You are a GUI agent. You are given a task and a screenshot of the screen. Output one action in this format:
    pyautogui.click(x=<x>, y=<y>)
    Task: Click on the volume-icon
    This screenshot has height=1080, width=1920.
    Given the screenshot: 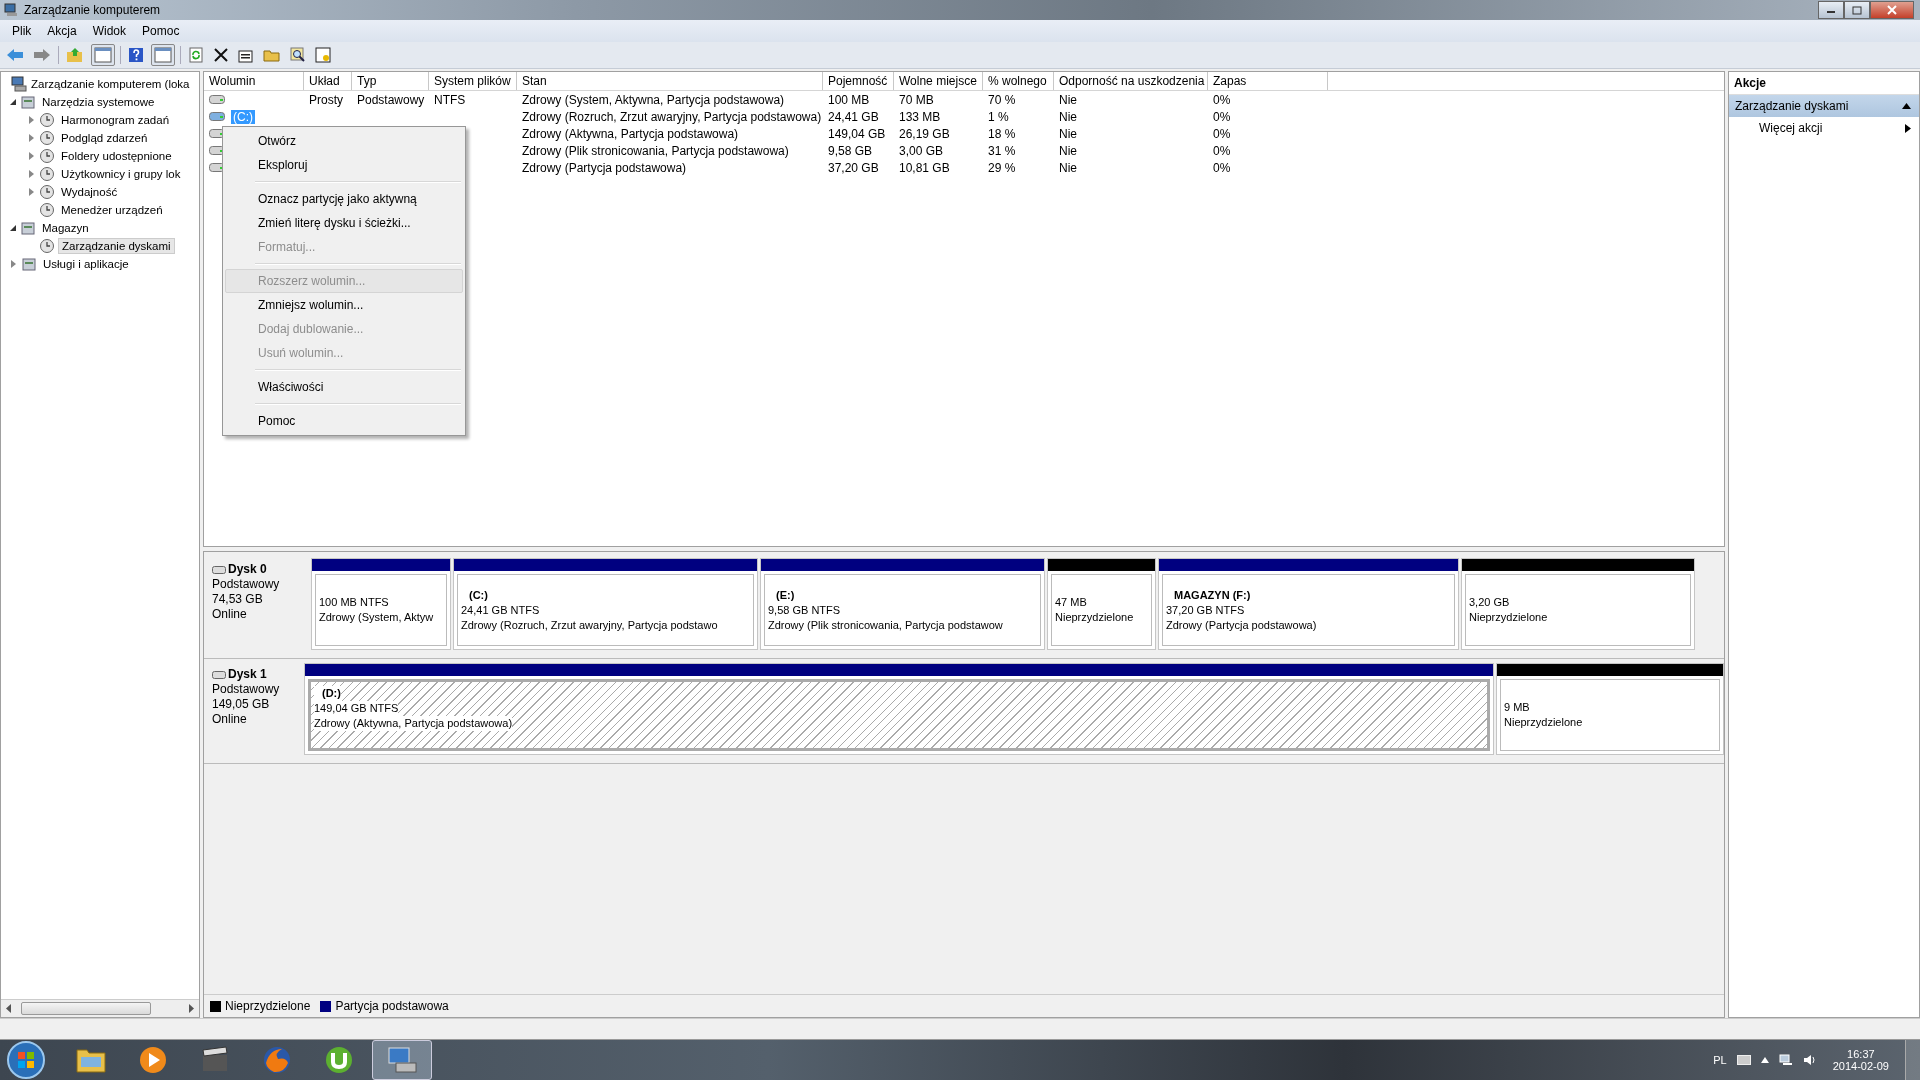 What is the action you would take?
    pyautogui.click(x=1809, y=1060)
    